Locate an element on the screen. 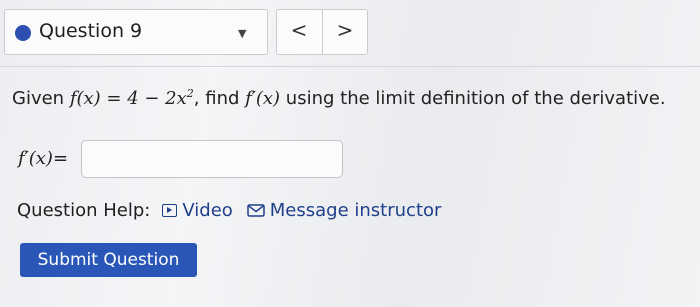  question-help: Question Help: Video Message instructor is located at coordinates (236, 210).